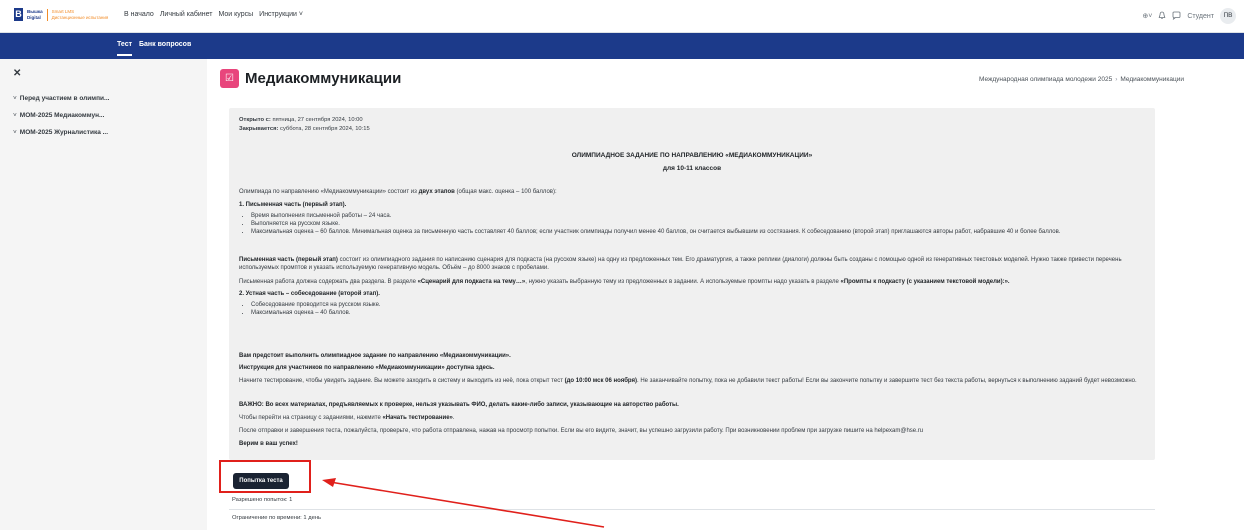  I want to click on intro-text-end: (общая макс. оценка – 100 баллов):, so click(505, 192).